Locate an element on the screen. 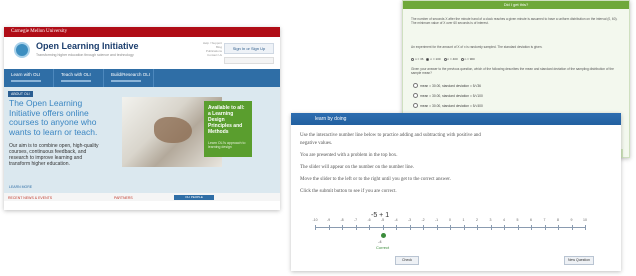  number-line-tick-label: 1 is located at coordinates (463, 220).